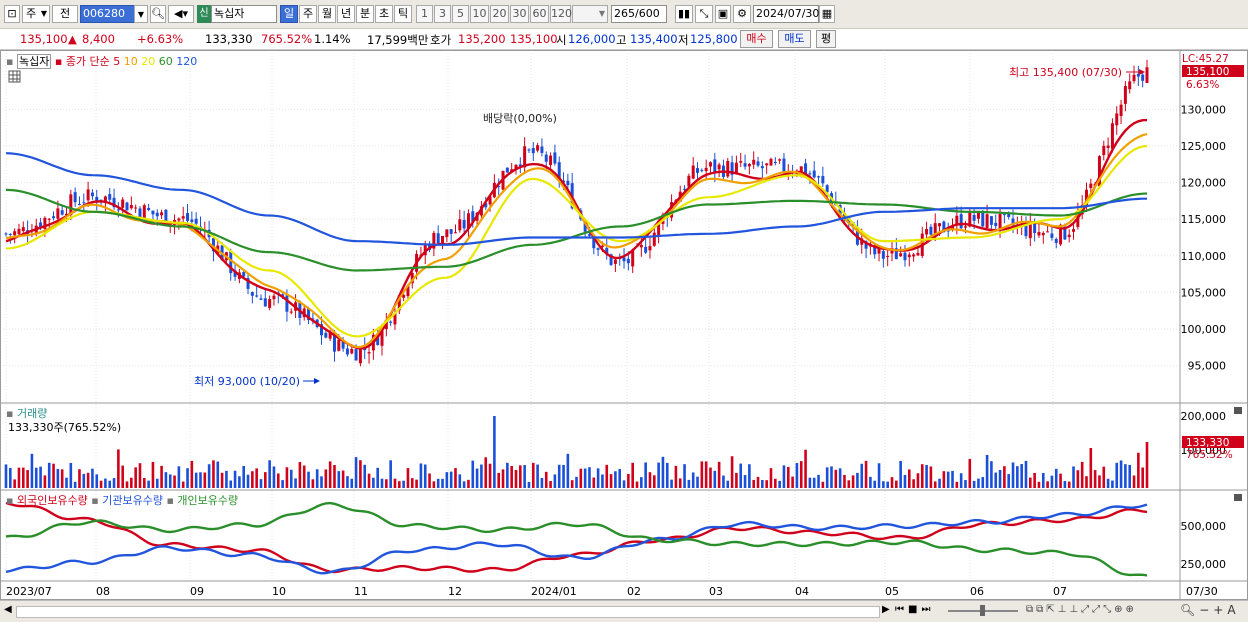 This screenshot has width=1248, height=624. I want to click on interval-button-30: 30, so click(519, 14).